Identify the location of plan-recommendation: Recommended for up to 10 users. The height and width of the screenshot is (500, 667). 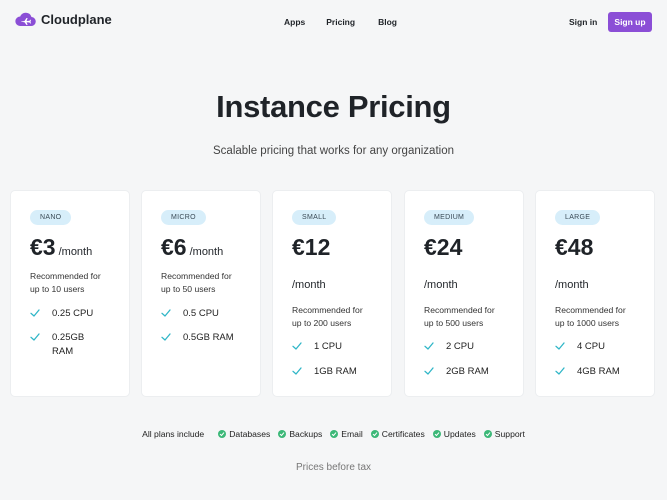
(76, 283).